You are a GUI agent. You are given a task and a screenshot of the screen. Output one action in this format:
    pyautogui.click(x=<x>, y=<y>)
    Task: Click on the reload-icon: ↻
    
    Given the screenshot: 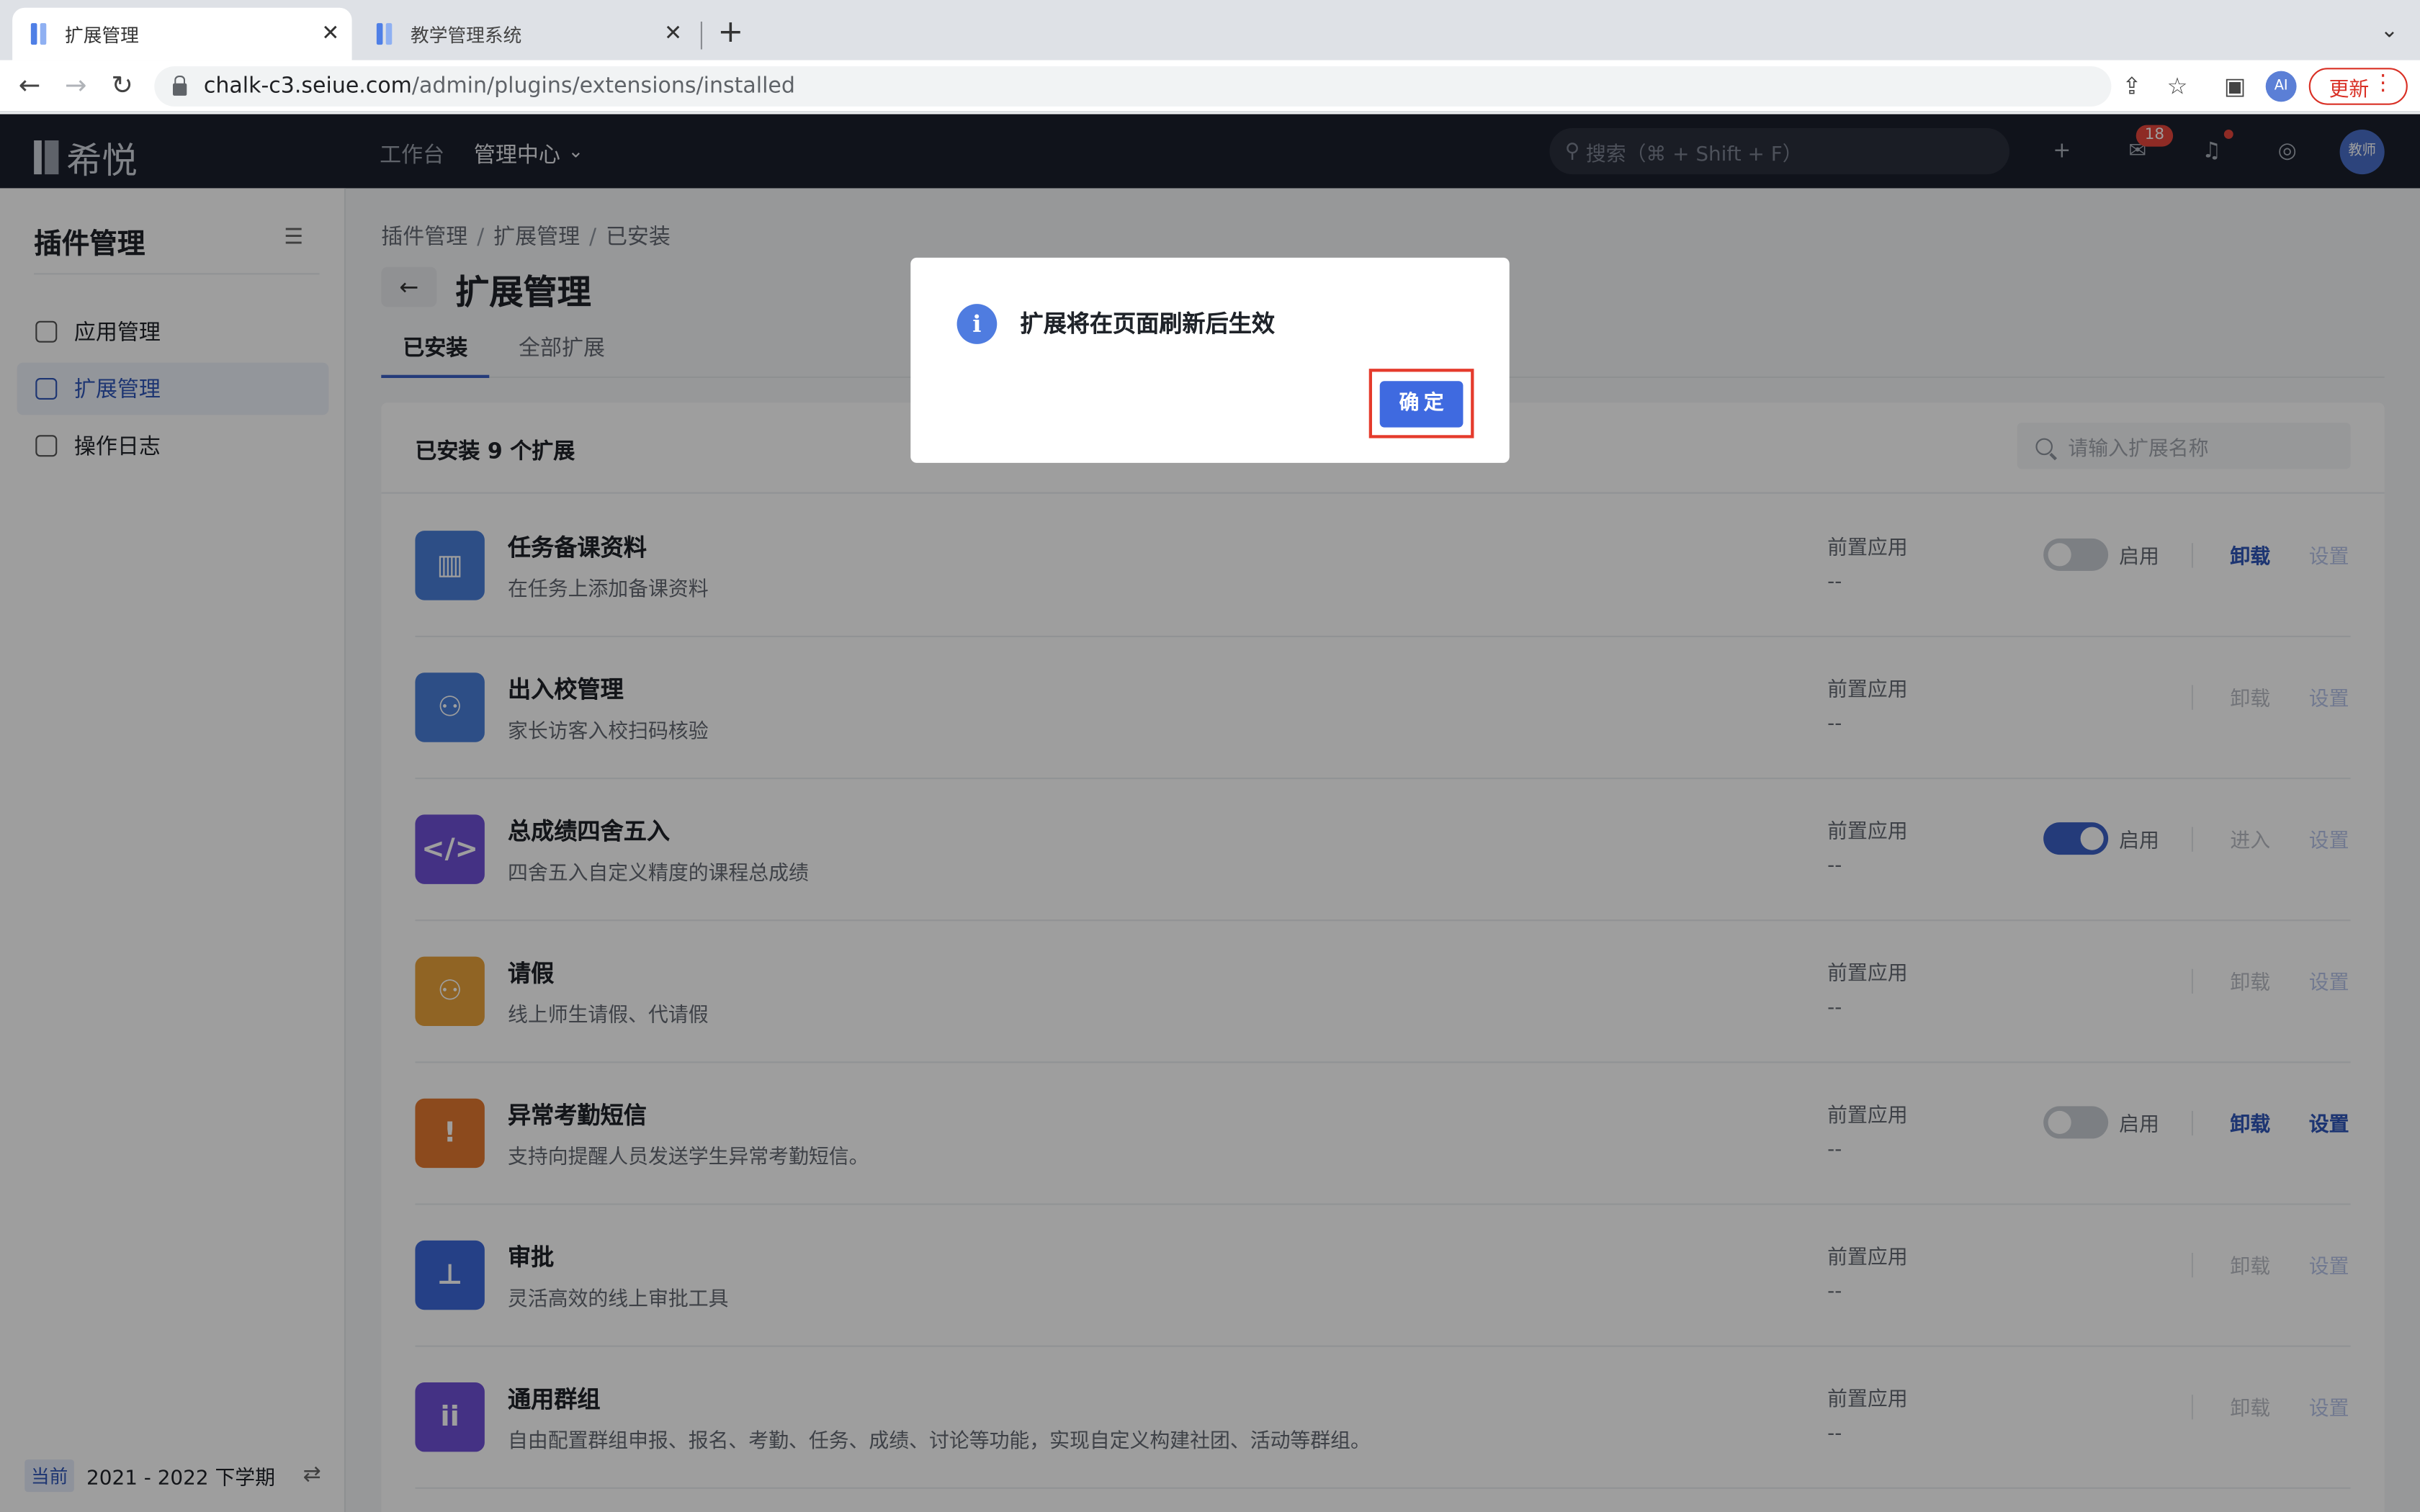 What is the action you would take?
    pyautogui.click(x=122, y=87)
    